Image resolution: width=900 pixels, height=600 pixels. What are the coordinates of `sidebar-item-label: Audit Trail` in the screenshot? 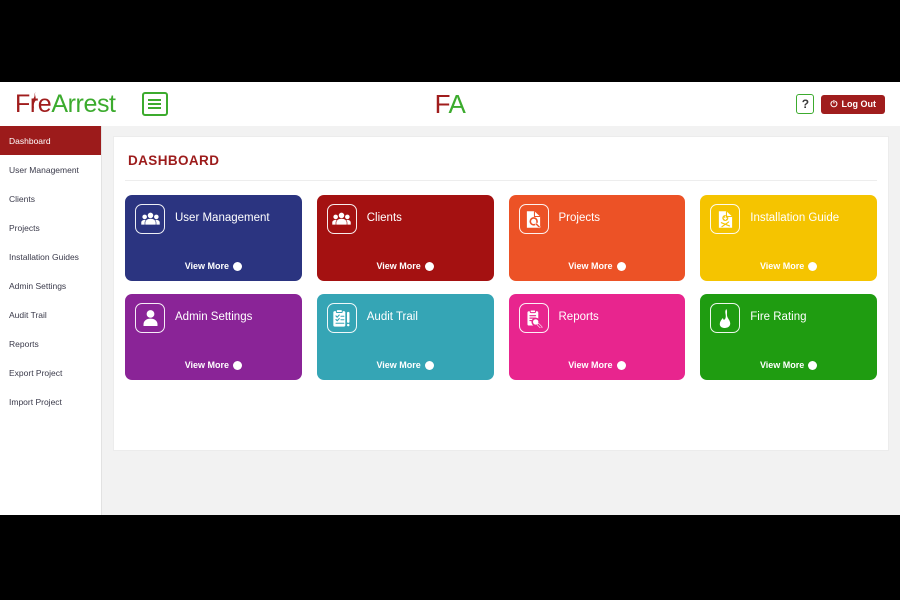 It's located at (28, 314).